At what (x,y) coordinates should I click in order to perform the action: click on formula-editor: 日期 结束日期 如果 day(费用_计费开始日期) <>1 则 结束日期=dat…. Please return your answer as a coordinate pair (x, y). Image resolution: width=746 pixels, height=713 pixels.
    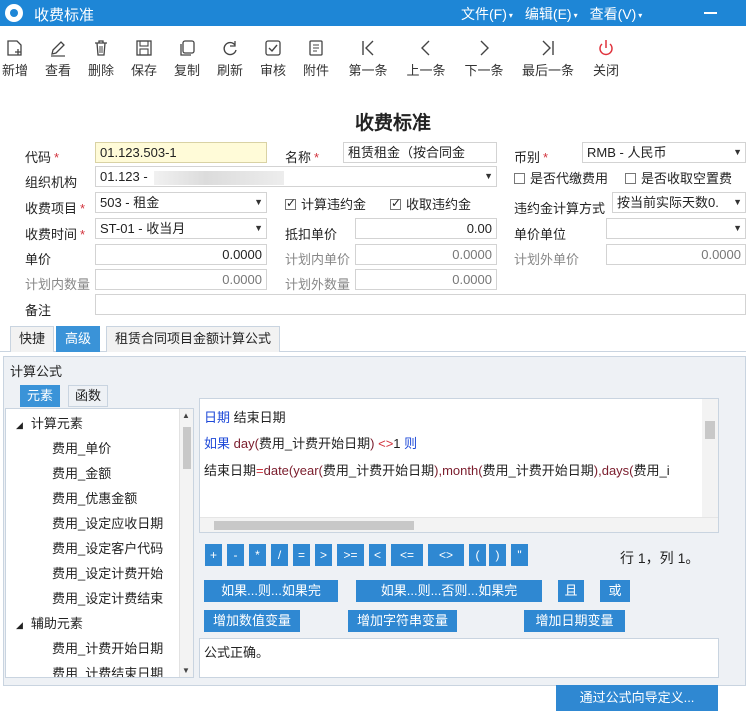
    Looking at the image, I should click on (459, 465).